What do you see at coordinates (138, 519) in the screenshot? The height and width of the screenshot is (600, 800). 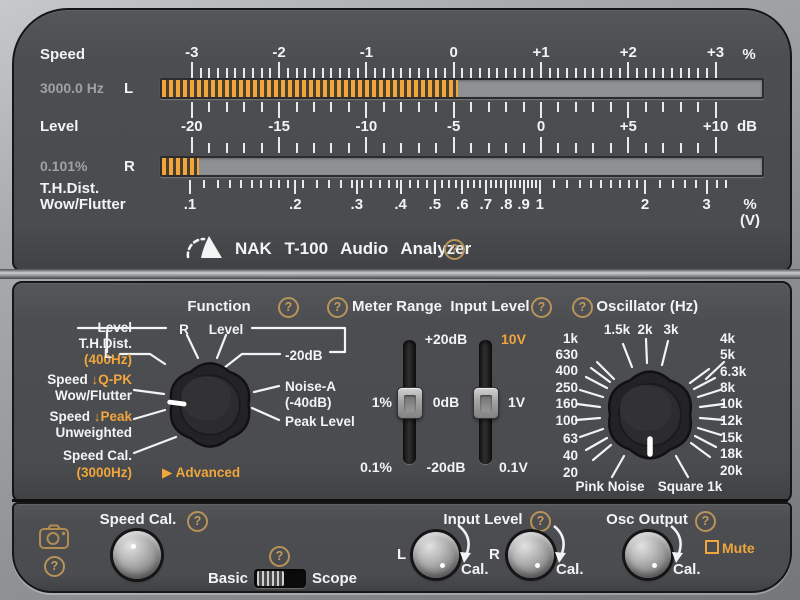 I see `speed-cal-title: Speed Cal.` at bounding box center [138, 519].